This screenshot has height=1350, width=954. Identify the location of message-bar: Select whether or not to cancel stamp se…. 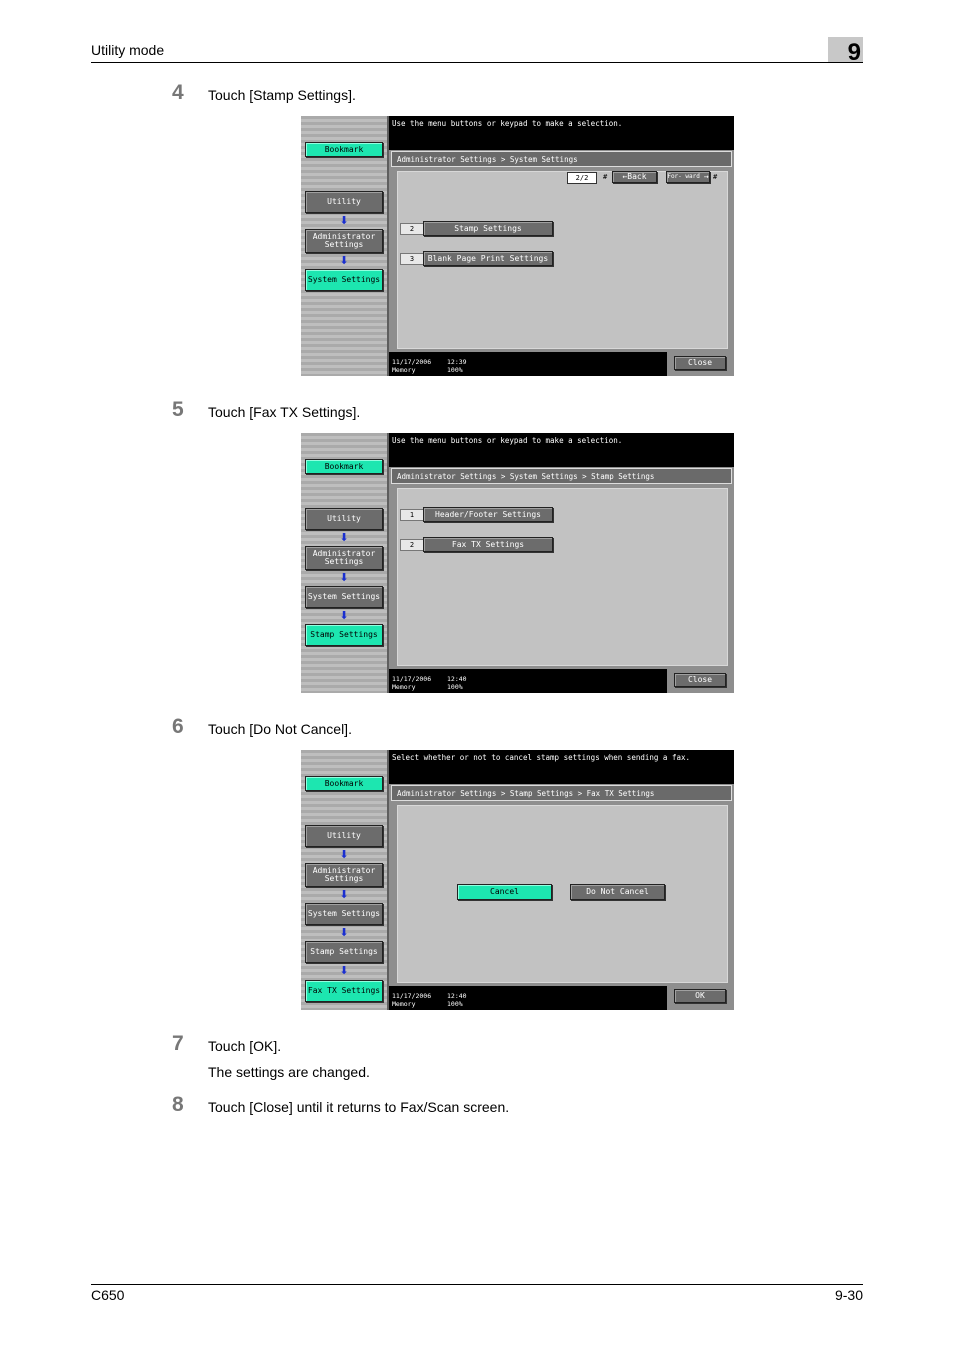
(561, 767).